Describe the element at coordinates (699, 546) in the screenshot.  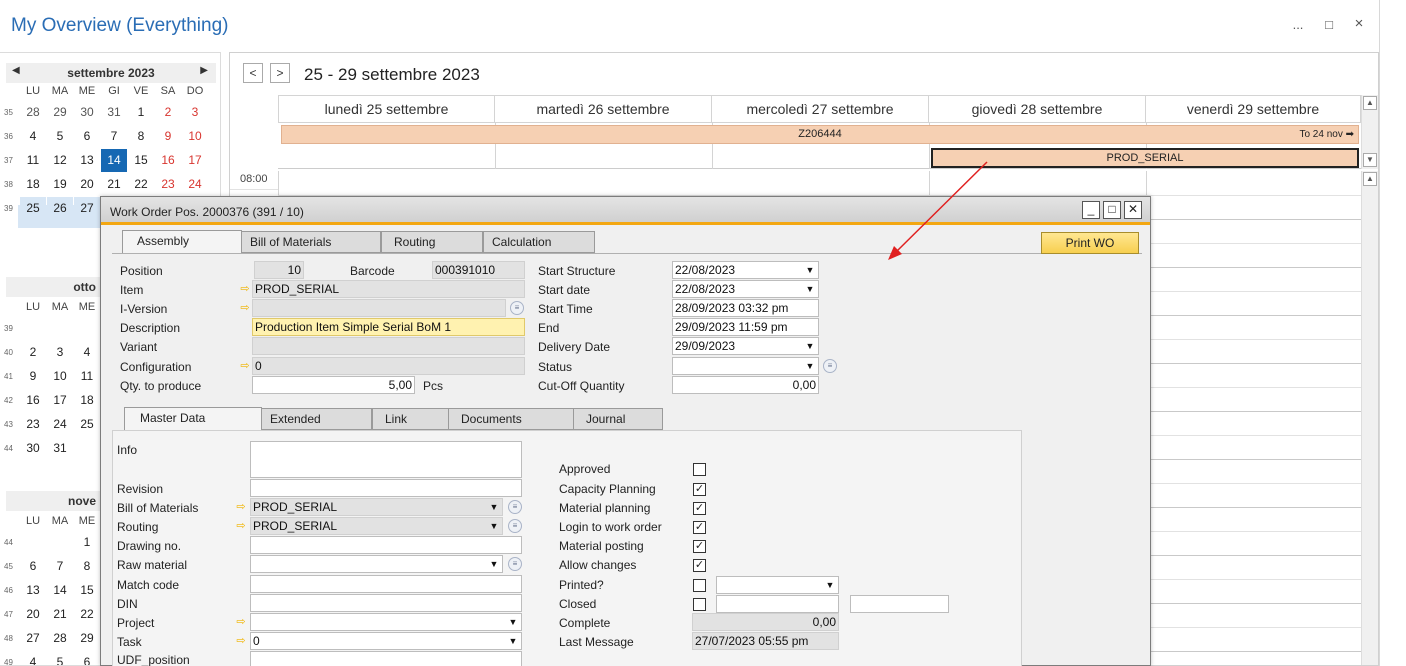
I see `material-posting-checkbox: ✓` at that location.